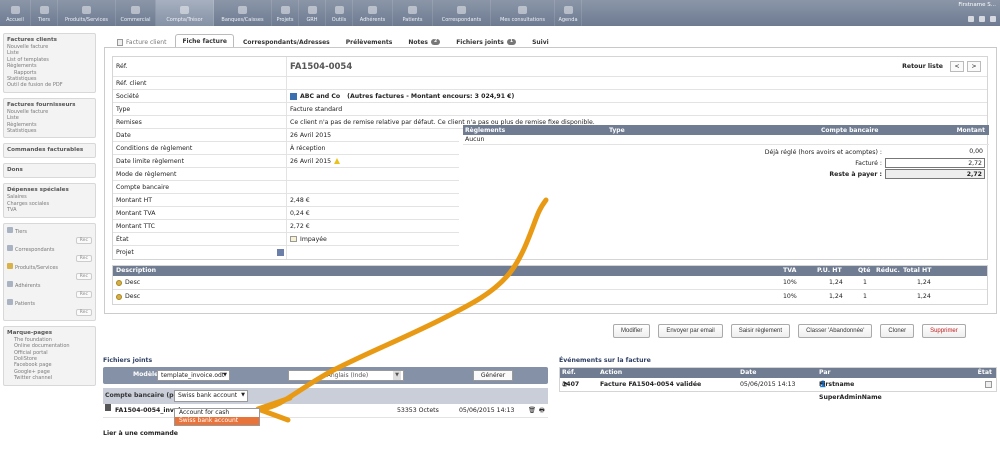 Image resolution: width=1000 pixels, height=451 pixels. What do you see at coordinates (146, 374) in the screenshot?
I see `model-label: Modèle` at bounding box center [146, 374].